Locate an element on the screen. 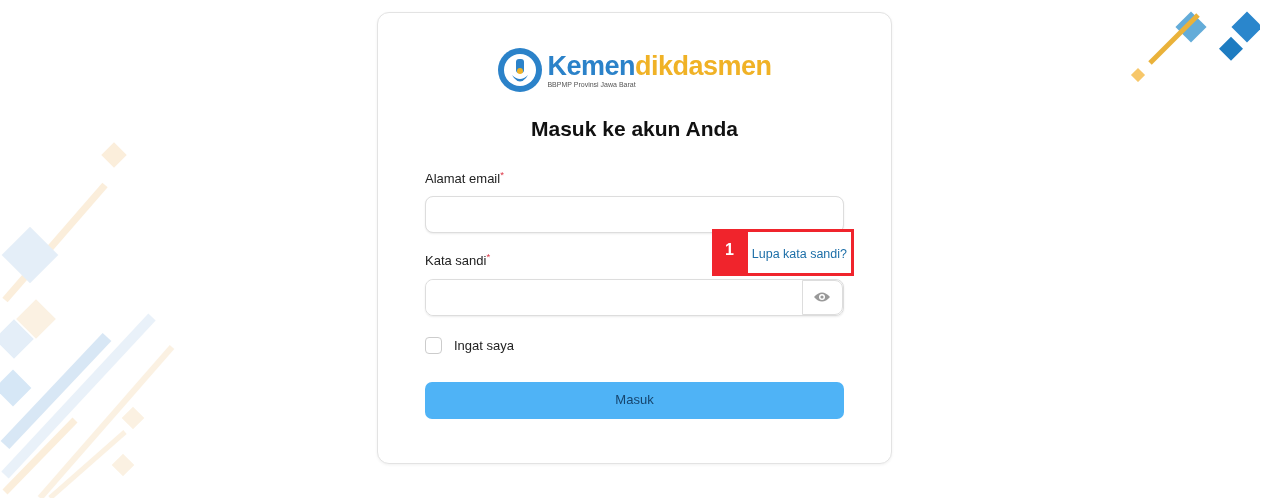 This screenshot has height=498, width=1269. annotation-number: 1 is located at coordinates (729, 250).